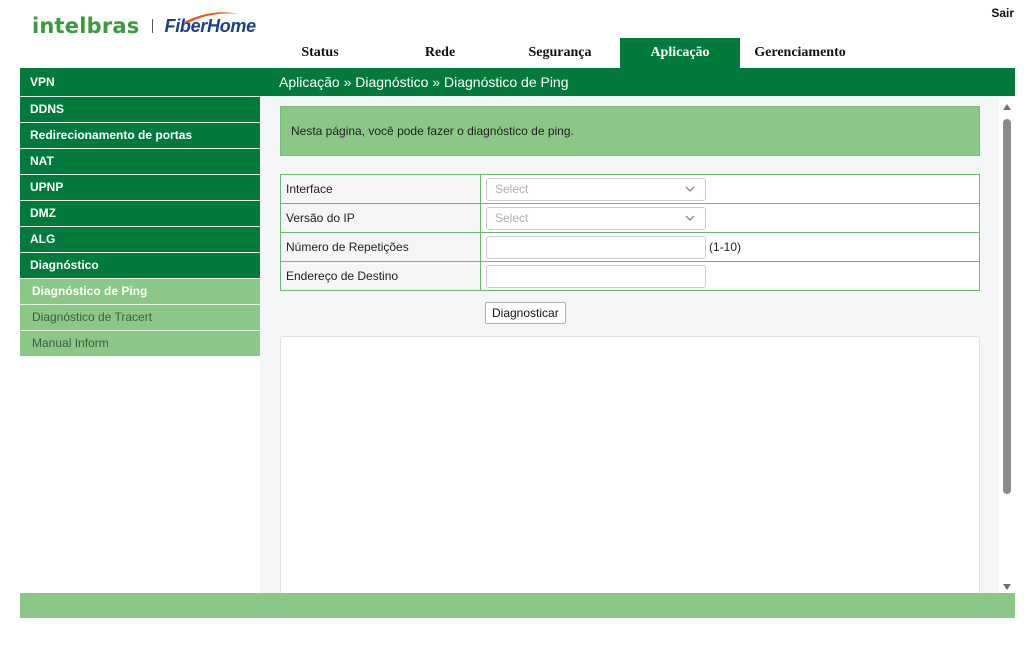 The image size is (1032, 649). Describe the element at coordinates (596, 247) in the screenshot. I see `repetitions-input` at that location.